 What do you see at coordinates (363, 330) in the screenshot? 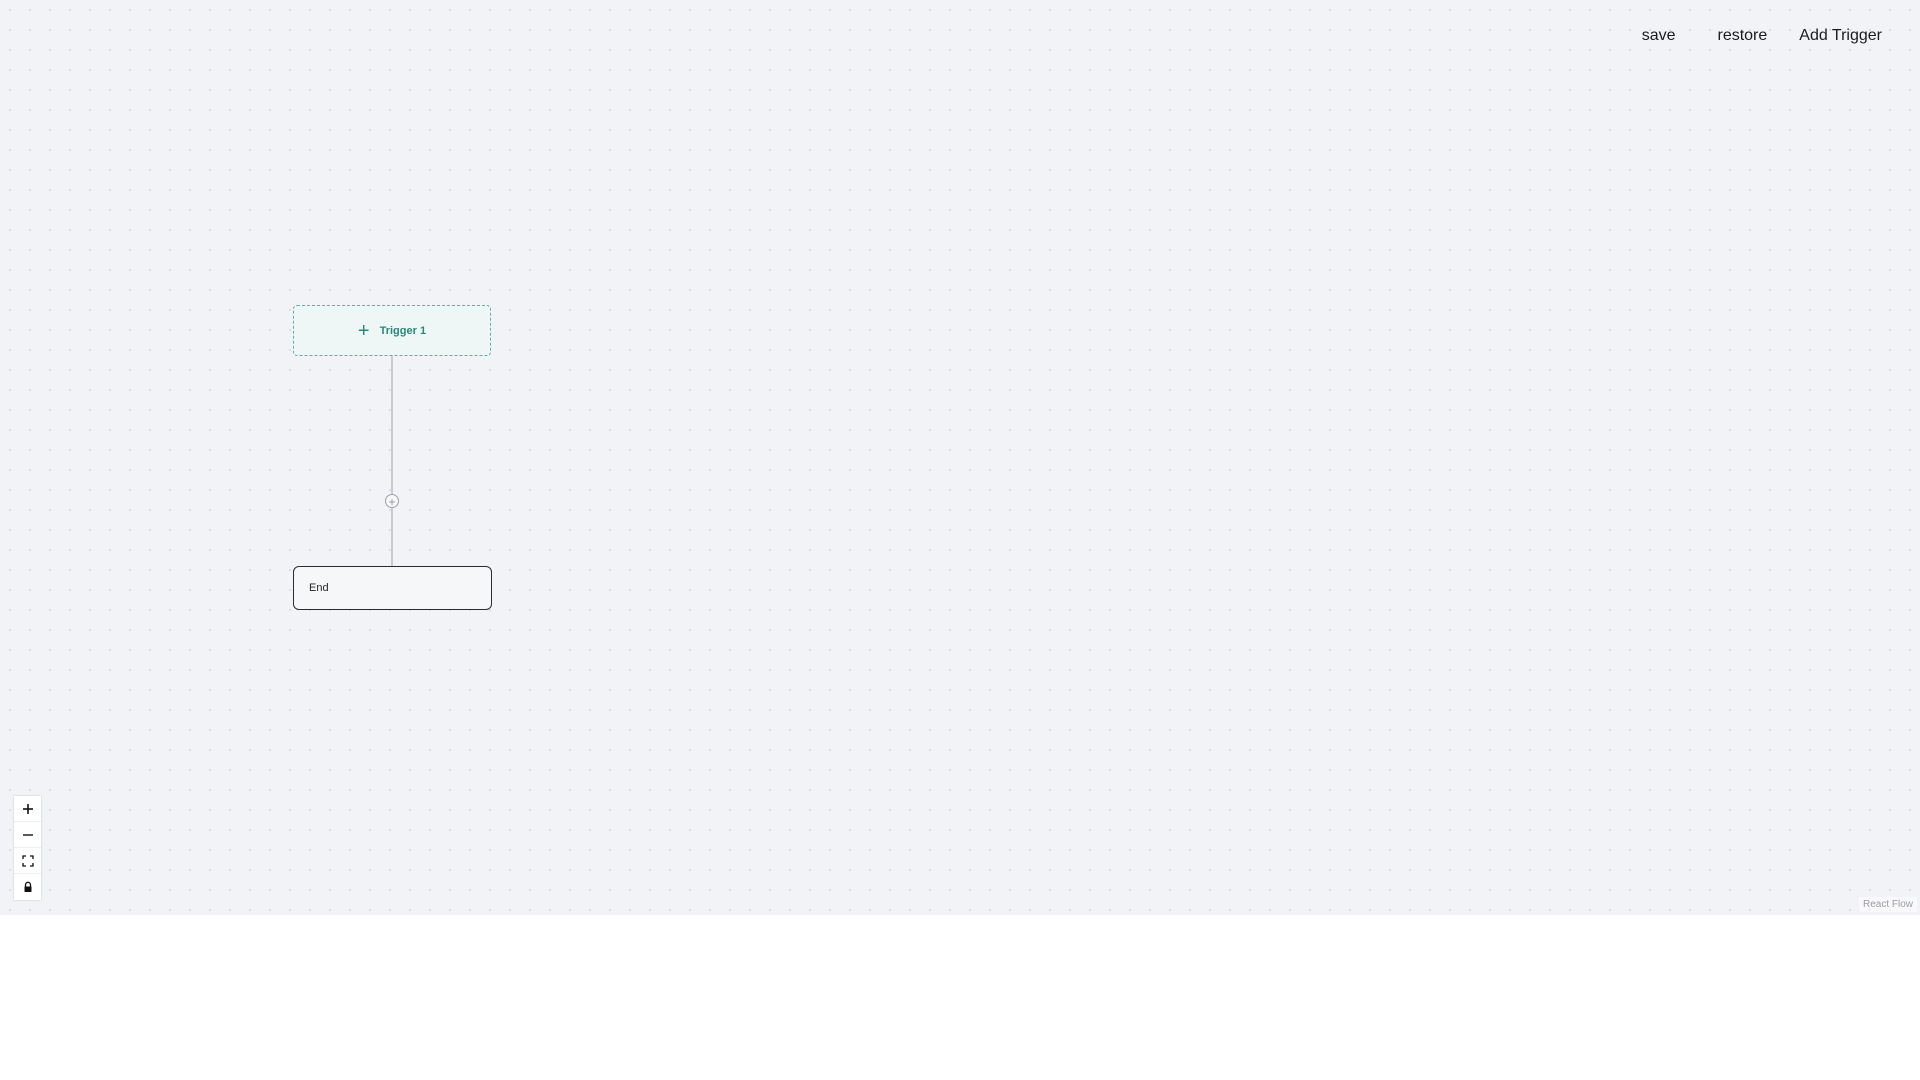
I see `plus-icon: +` at bounding box center [363, 330].